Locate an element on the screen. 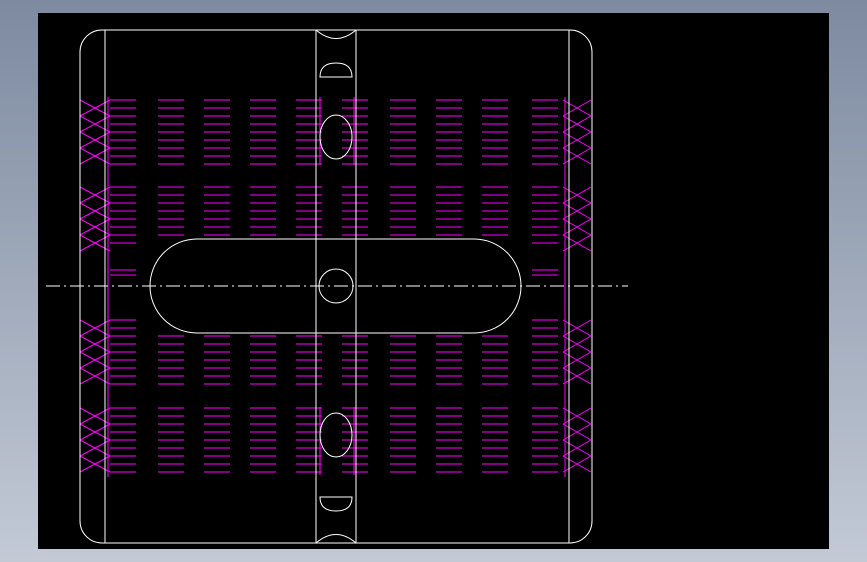 The height and width of the screenshot is (562, 867). groove-pocket-top is located at coordinates (336, 70).